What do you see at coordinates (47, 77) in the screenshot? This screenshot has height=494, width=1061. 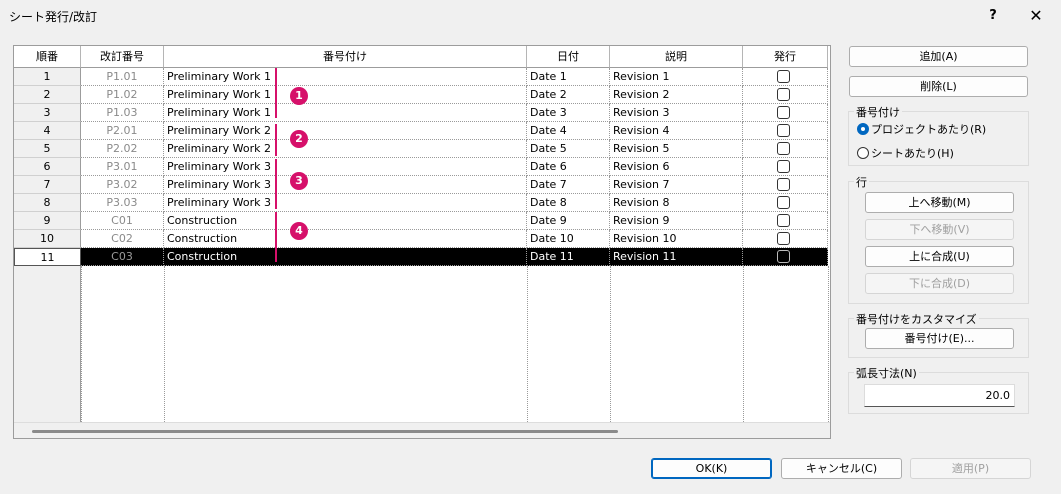 I see `row-sequence-cell: 1` at bounding box center [47, 77].